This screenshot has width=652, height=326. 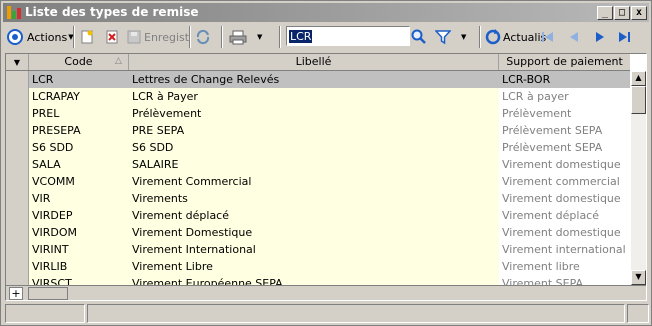 What do you see at coordinates (157, 37) in the screenshot?
I see `save-button: Enregist` at bounding box center [157, 37].